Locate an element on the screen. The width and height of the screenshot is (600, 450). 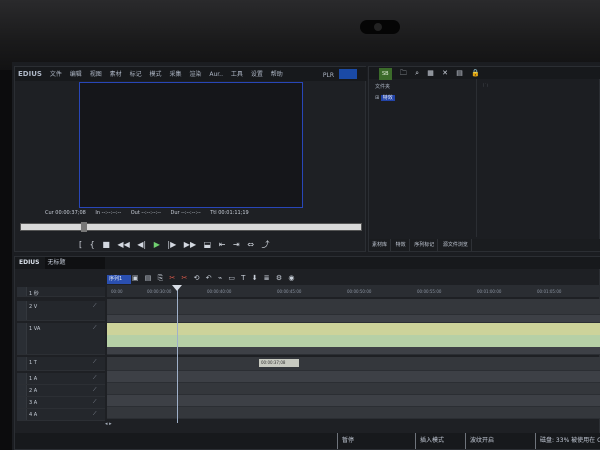
folder-small-icon: 🗀 is located at coordinates (486, 86).